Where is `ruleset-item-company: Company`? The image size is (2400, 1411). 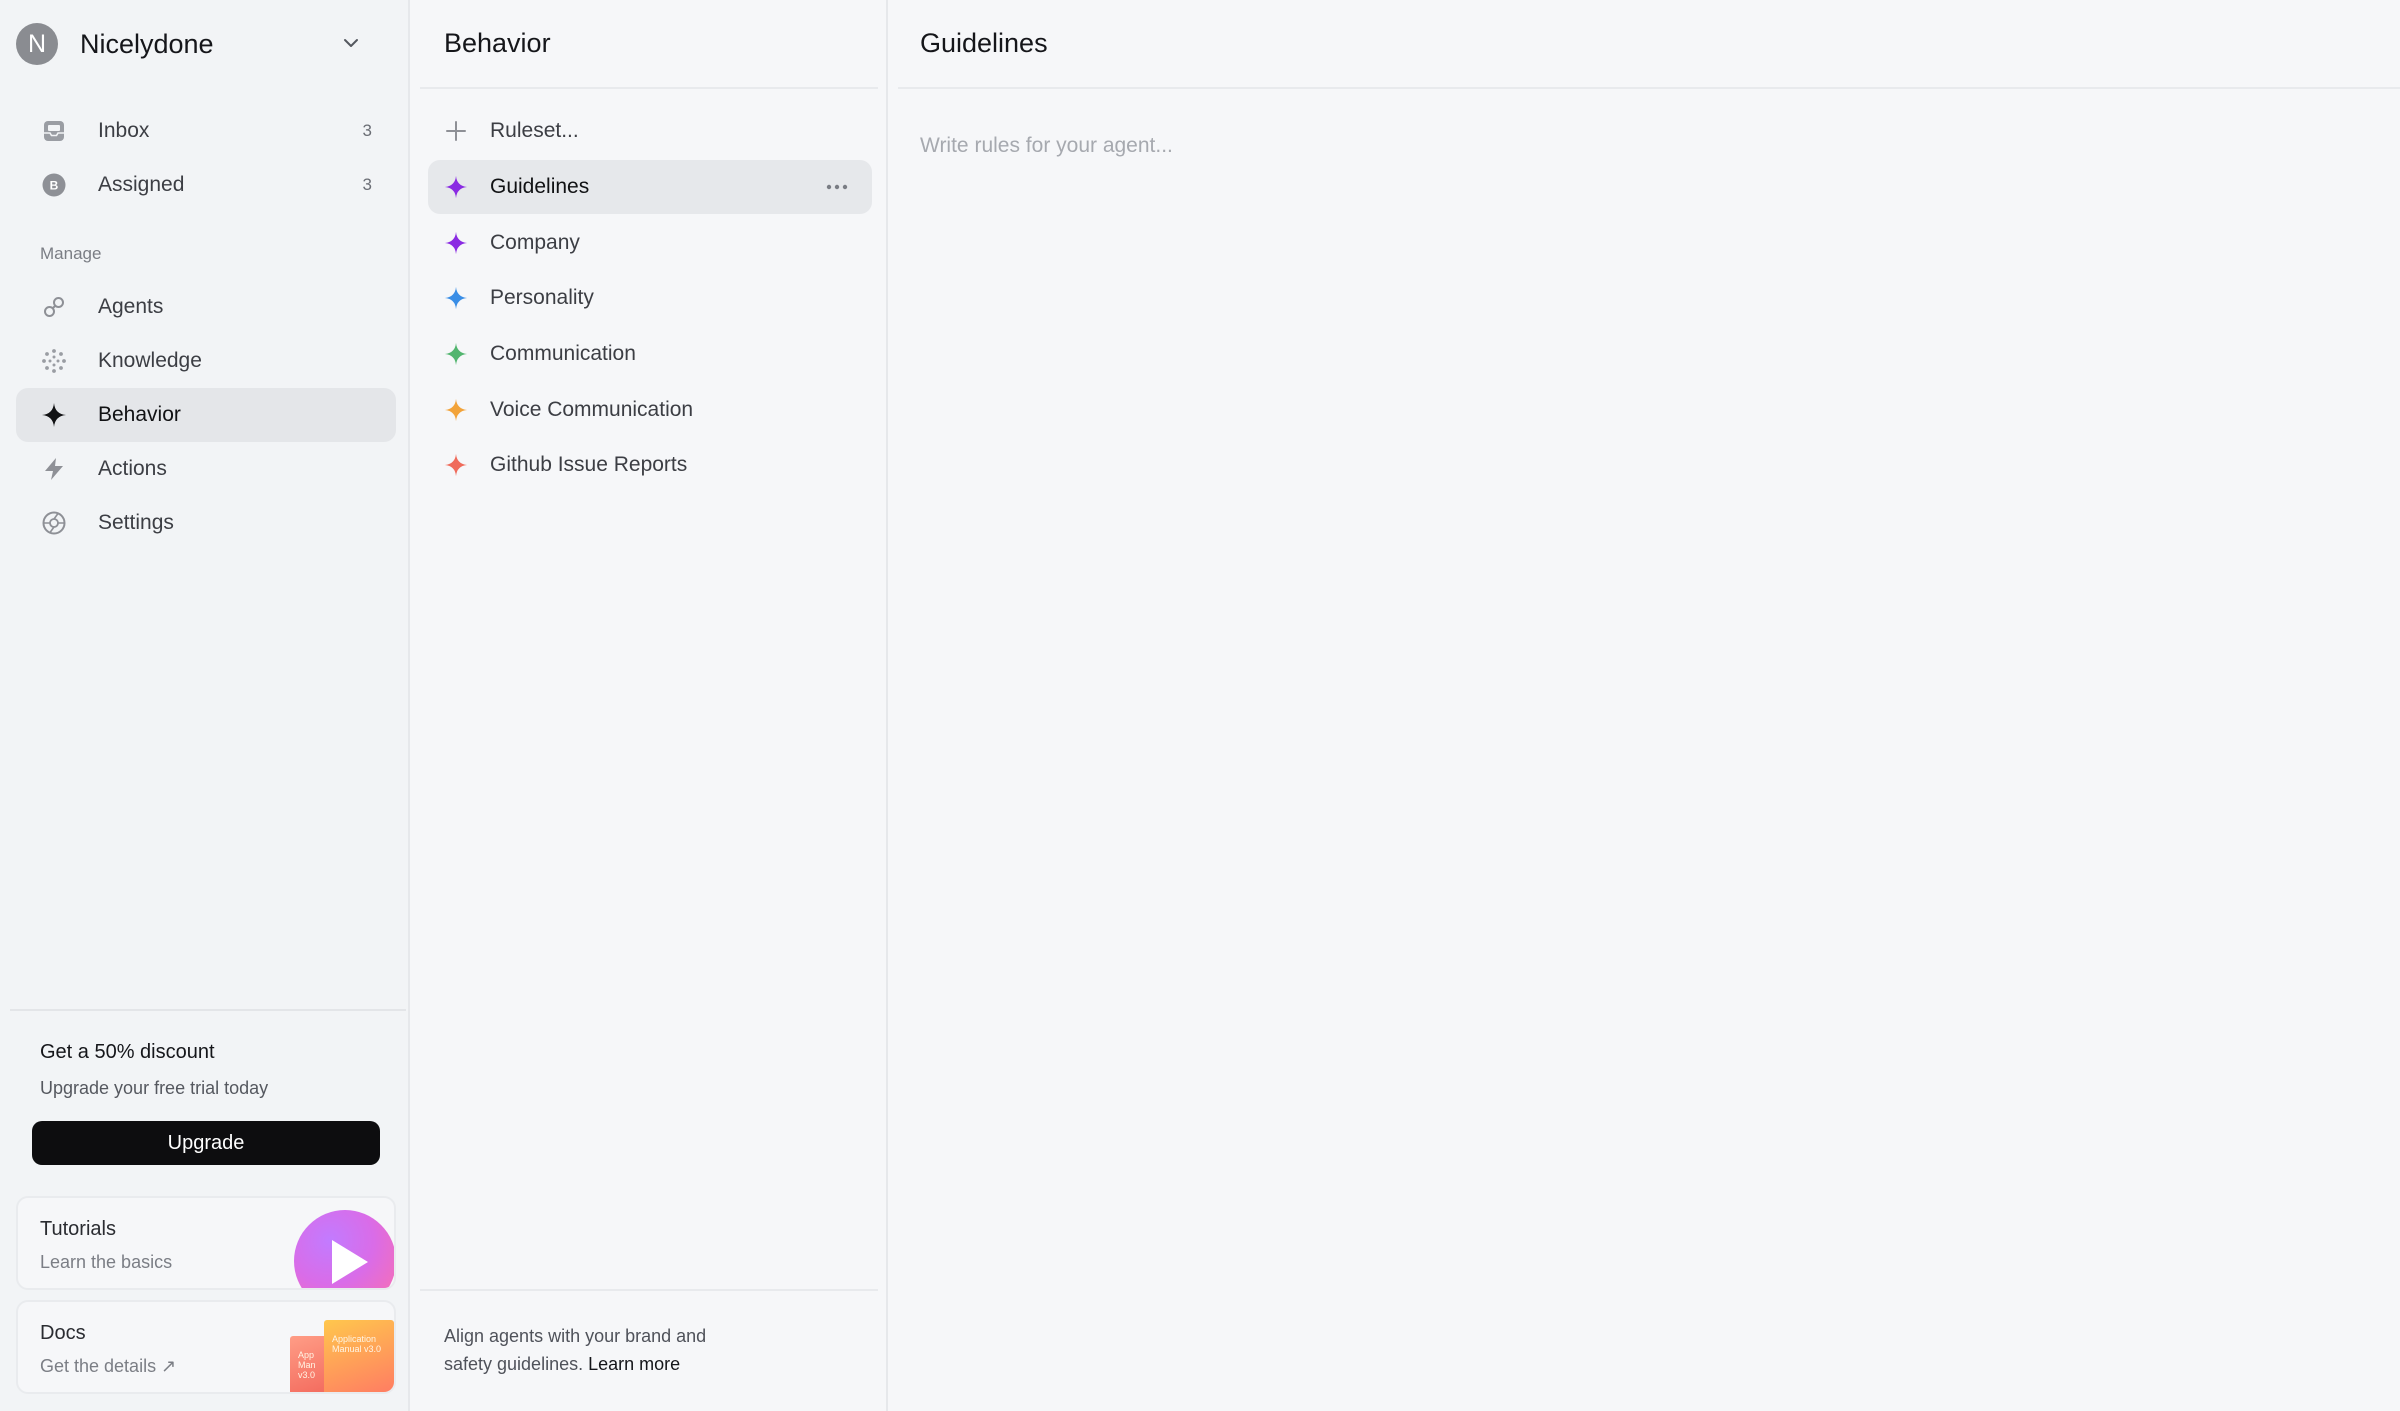 ruleset-item-company: Company is located at coordinates (650, 243).